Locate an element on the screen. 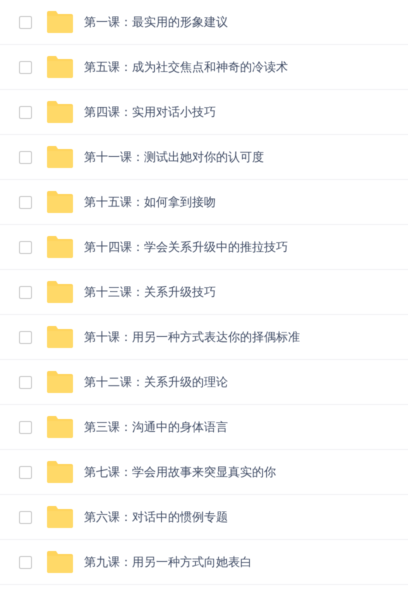  folder-name: 第四课：实用对话小技巧 is located at coordinates (150, 112).